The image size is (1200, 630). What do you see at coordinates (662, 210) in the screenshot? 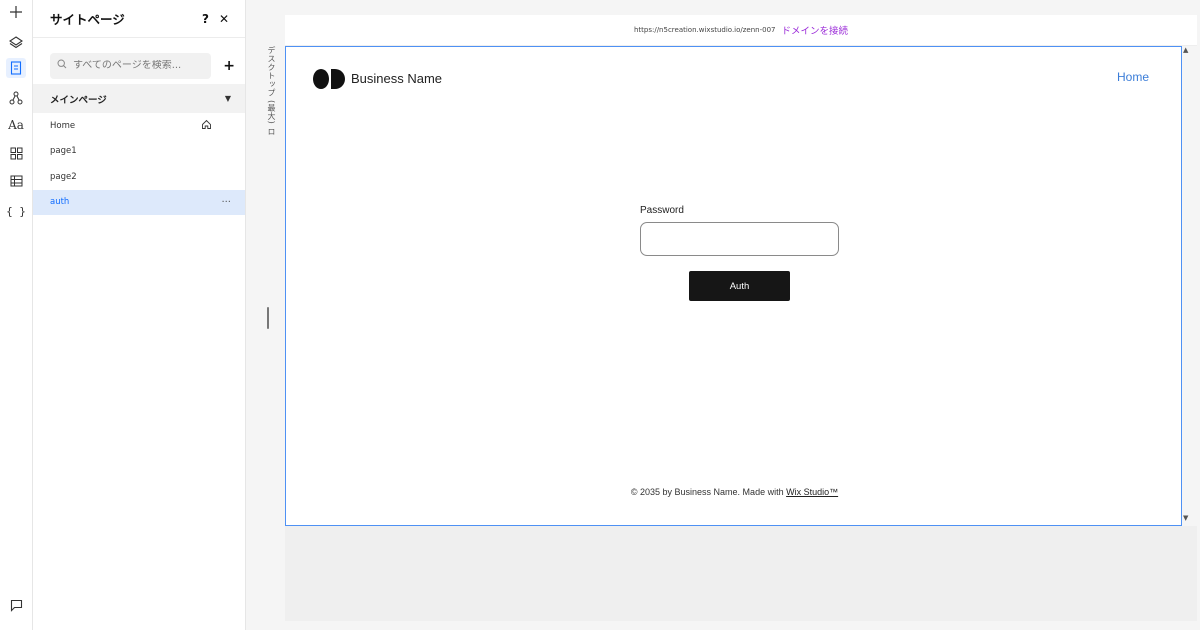
I see `password-label: Password` at bounding box center [662, 210].